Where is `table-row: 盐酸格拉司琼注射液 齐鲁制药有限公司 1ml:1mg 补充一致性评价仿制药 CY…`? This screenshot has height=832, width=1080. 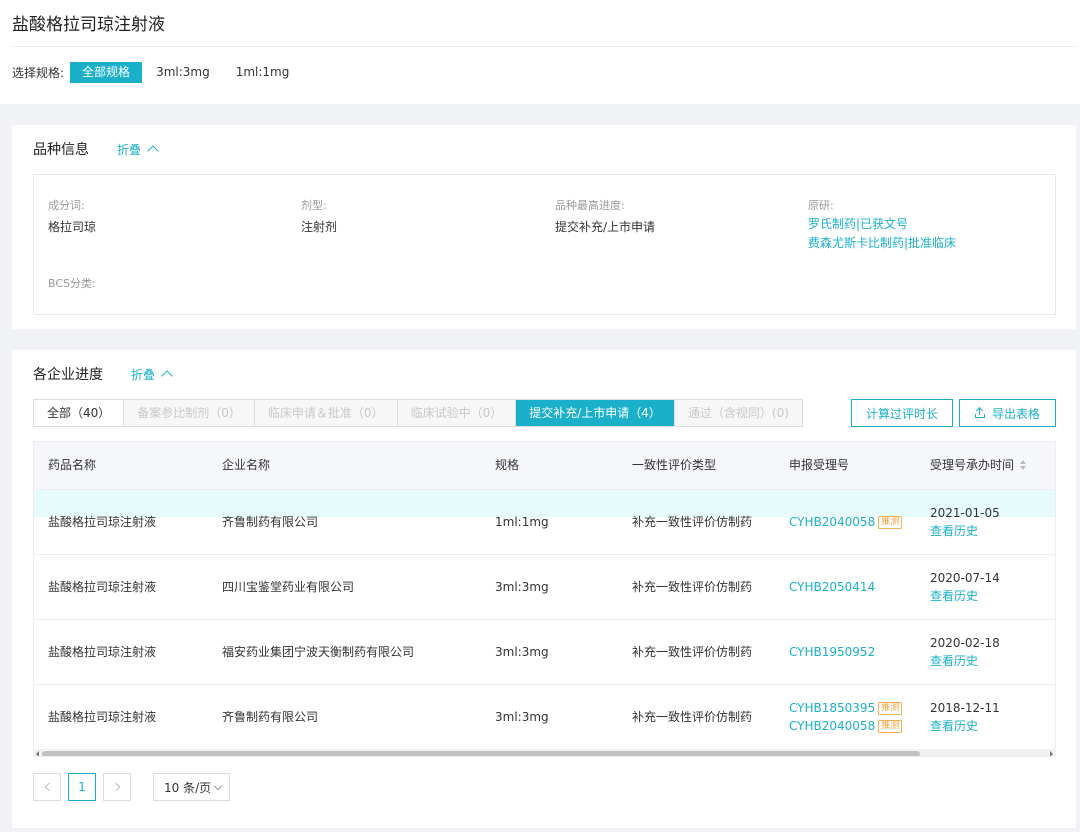
table-row: 盐酸格拉司琼注射液 齐鲁制药有限公司 1ml:1mg 补充一致性评价仿制药 CY… is located at coordinates (544, 521).